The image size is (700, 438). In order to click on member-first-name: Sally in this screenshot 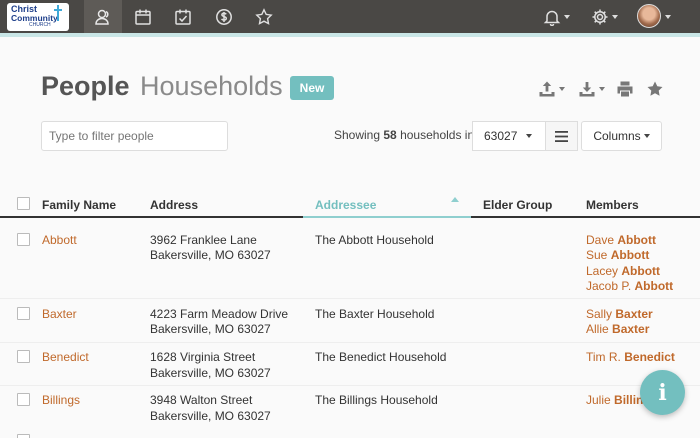, I will do `click(599, 314)`.